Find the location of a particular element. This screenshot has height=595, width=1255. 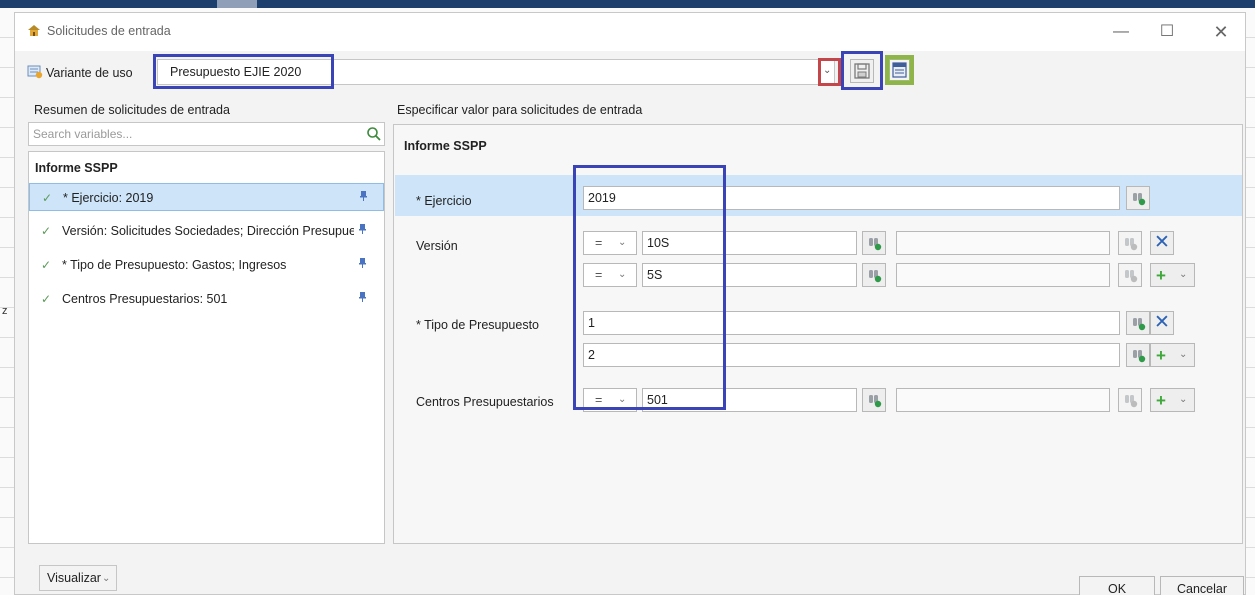

close-button: ✕ is located at coordinates (1221, 32).